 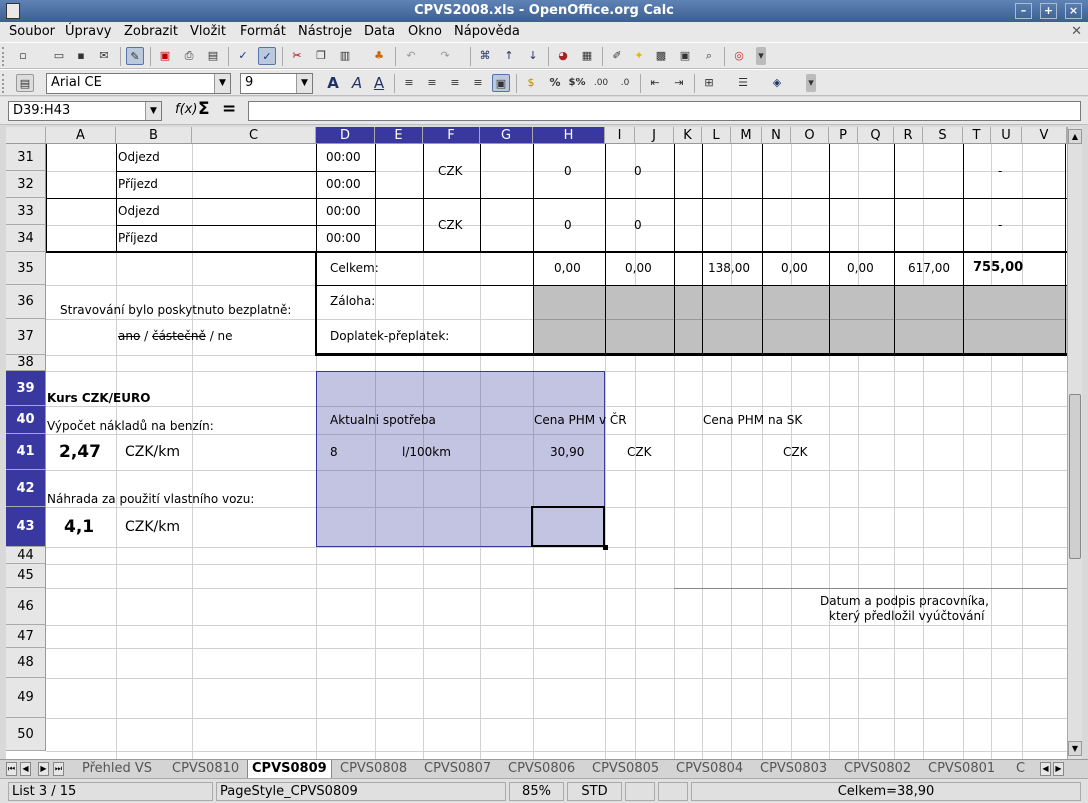 I want to click on cell-a37: ano / částečně / ne, so click(x=175, y=336).